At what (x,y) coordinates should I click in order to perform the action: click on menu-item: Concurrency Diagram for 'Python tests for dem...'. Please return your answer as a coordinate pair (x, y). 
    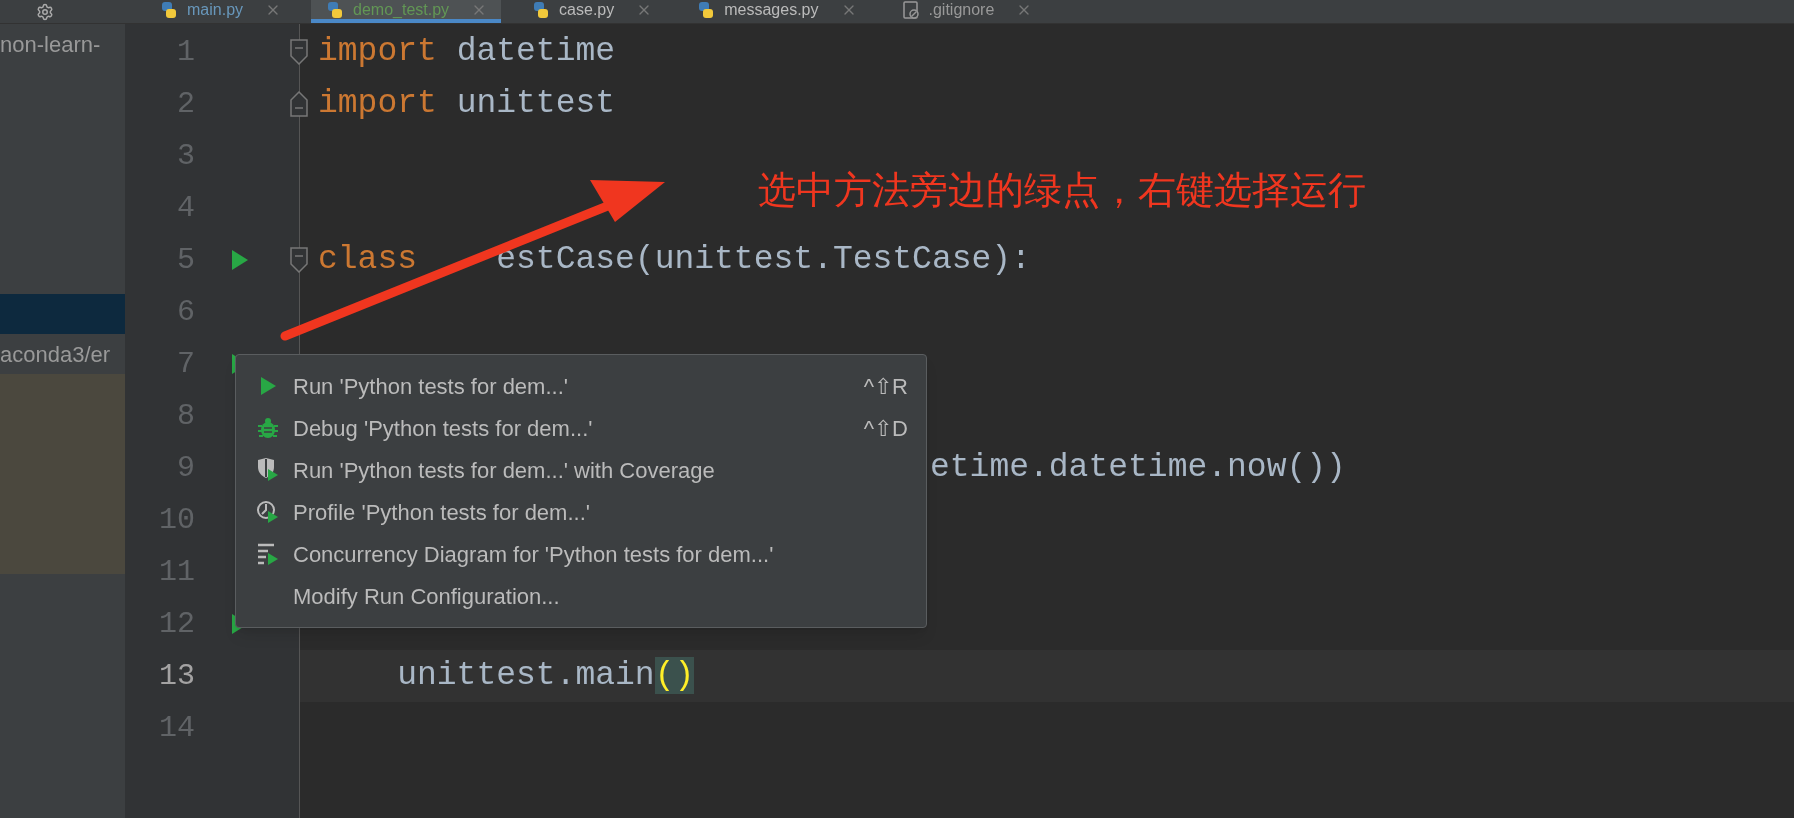
    Looking at the image, I should click on (581, 554).